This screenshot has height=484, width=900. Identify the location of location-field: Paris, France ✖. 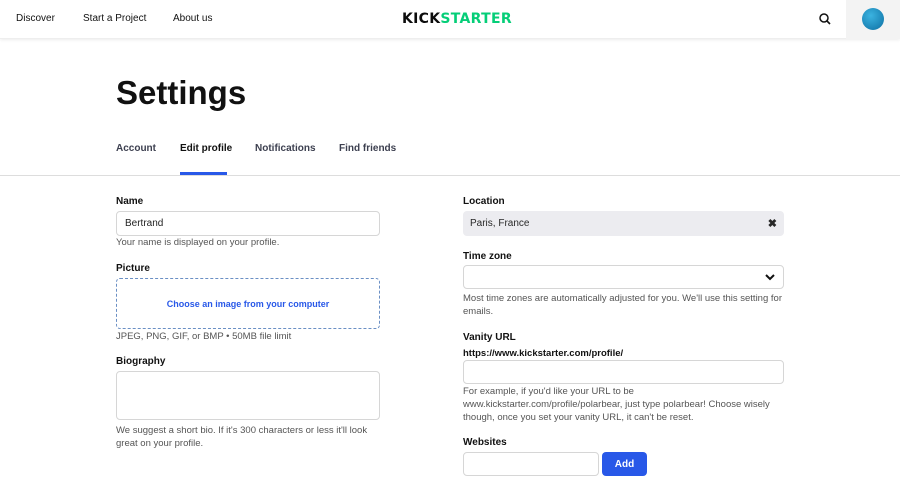
(623, 223).